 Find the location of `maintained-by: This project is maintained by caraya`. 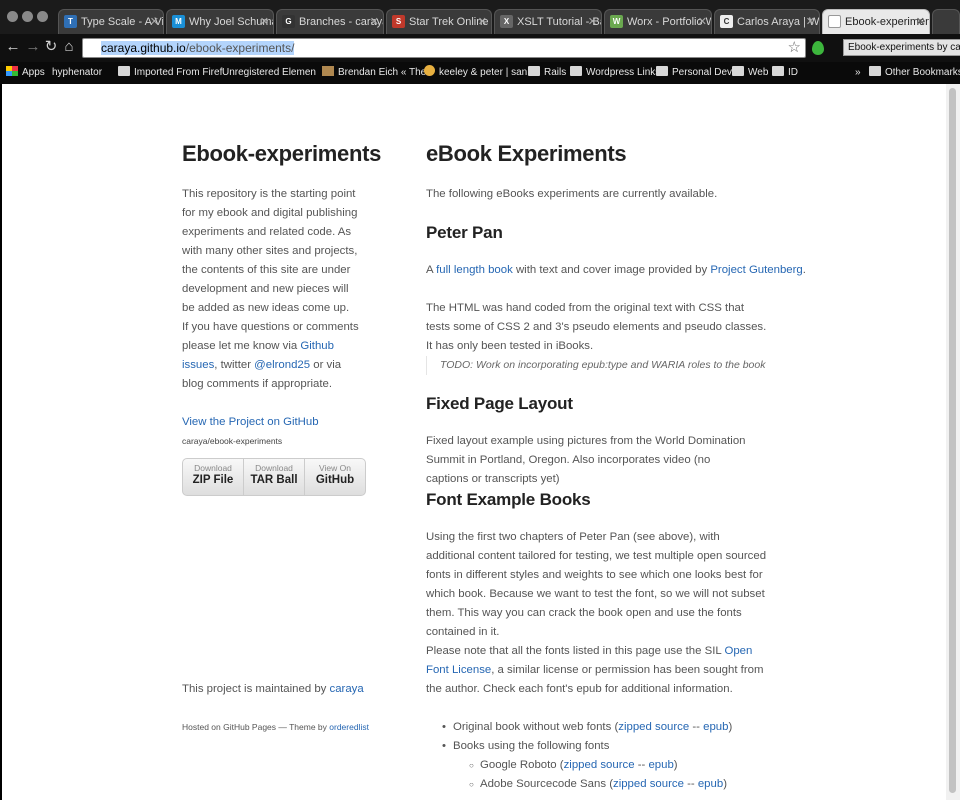

maintained-by: This project is maintained by caraya is located at coordinates (273, 689).